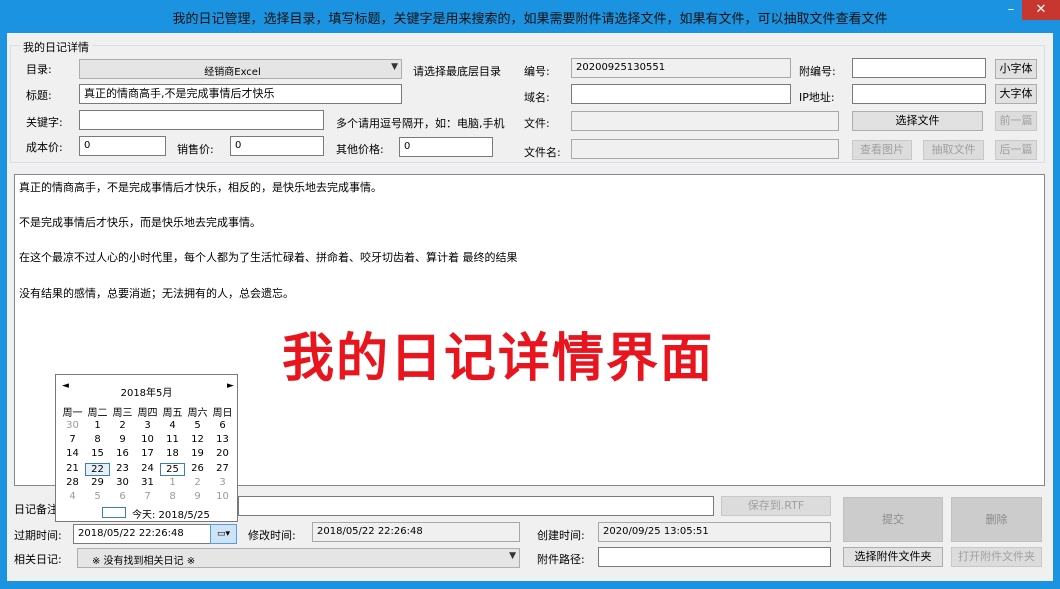 The height and width of the screenshot is (589, 1060). Describe the element at coordinates (1016, 94) in the screenshot. I see `large-font-button: 大字体` at that location.